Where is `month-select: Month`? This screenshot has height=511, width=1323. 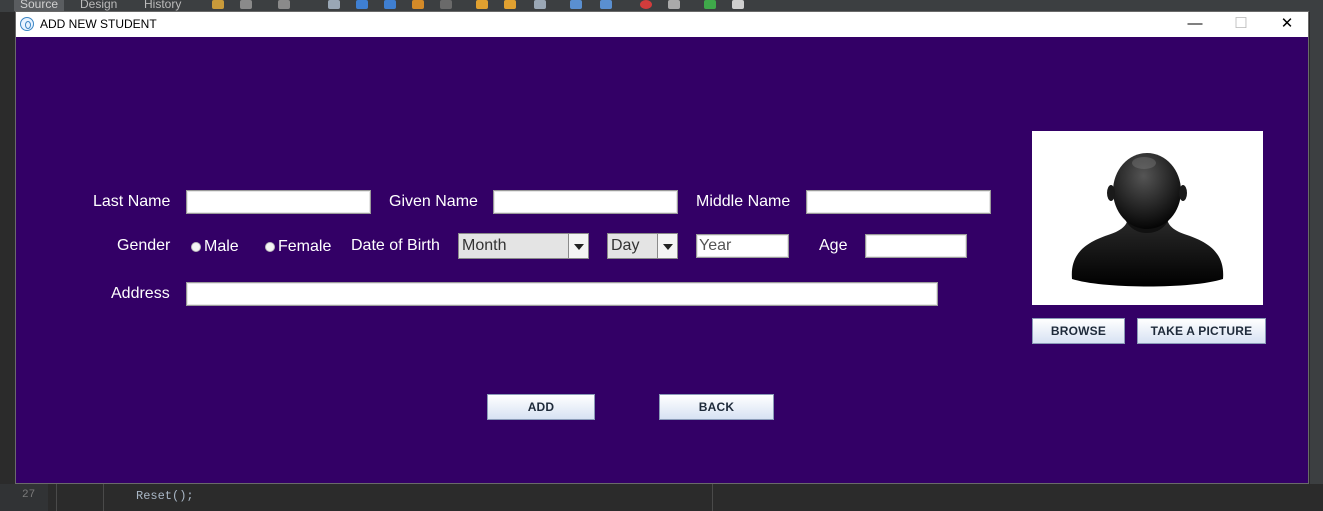
month-select: Month is located at coordinates (523, 246).